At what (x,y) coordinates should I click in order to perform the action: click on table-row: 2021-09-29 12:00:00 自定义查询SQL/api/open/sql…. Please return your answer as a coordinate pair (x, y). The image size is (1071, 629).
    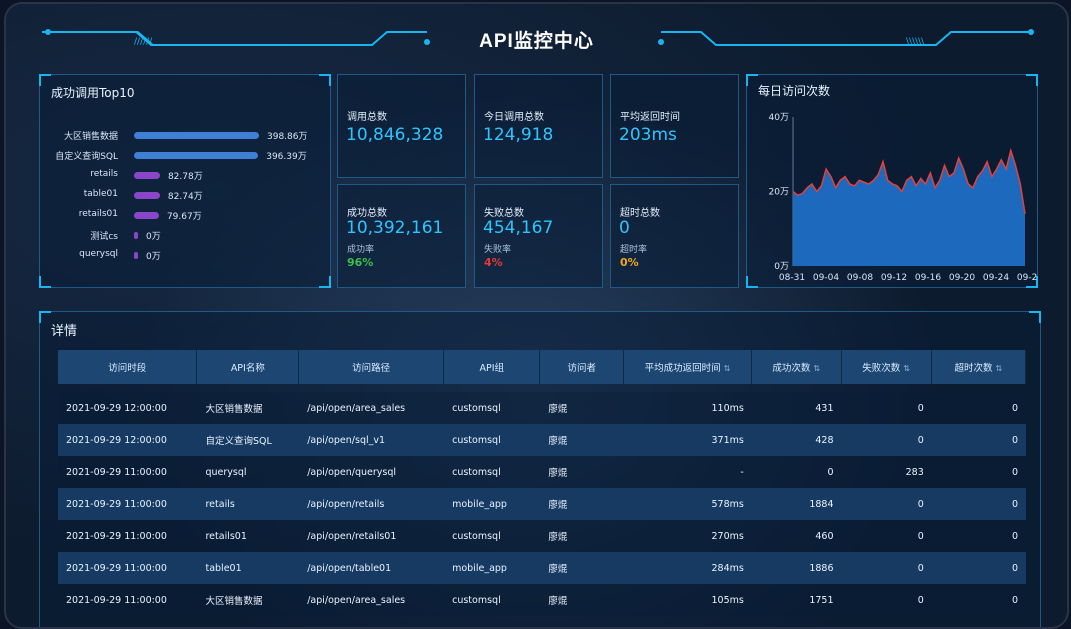
    Looking at the image, I should click on (542, 440).